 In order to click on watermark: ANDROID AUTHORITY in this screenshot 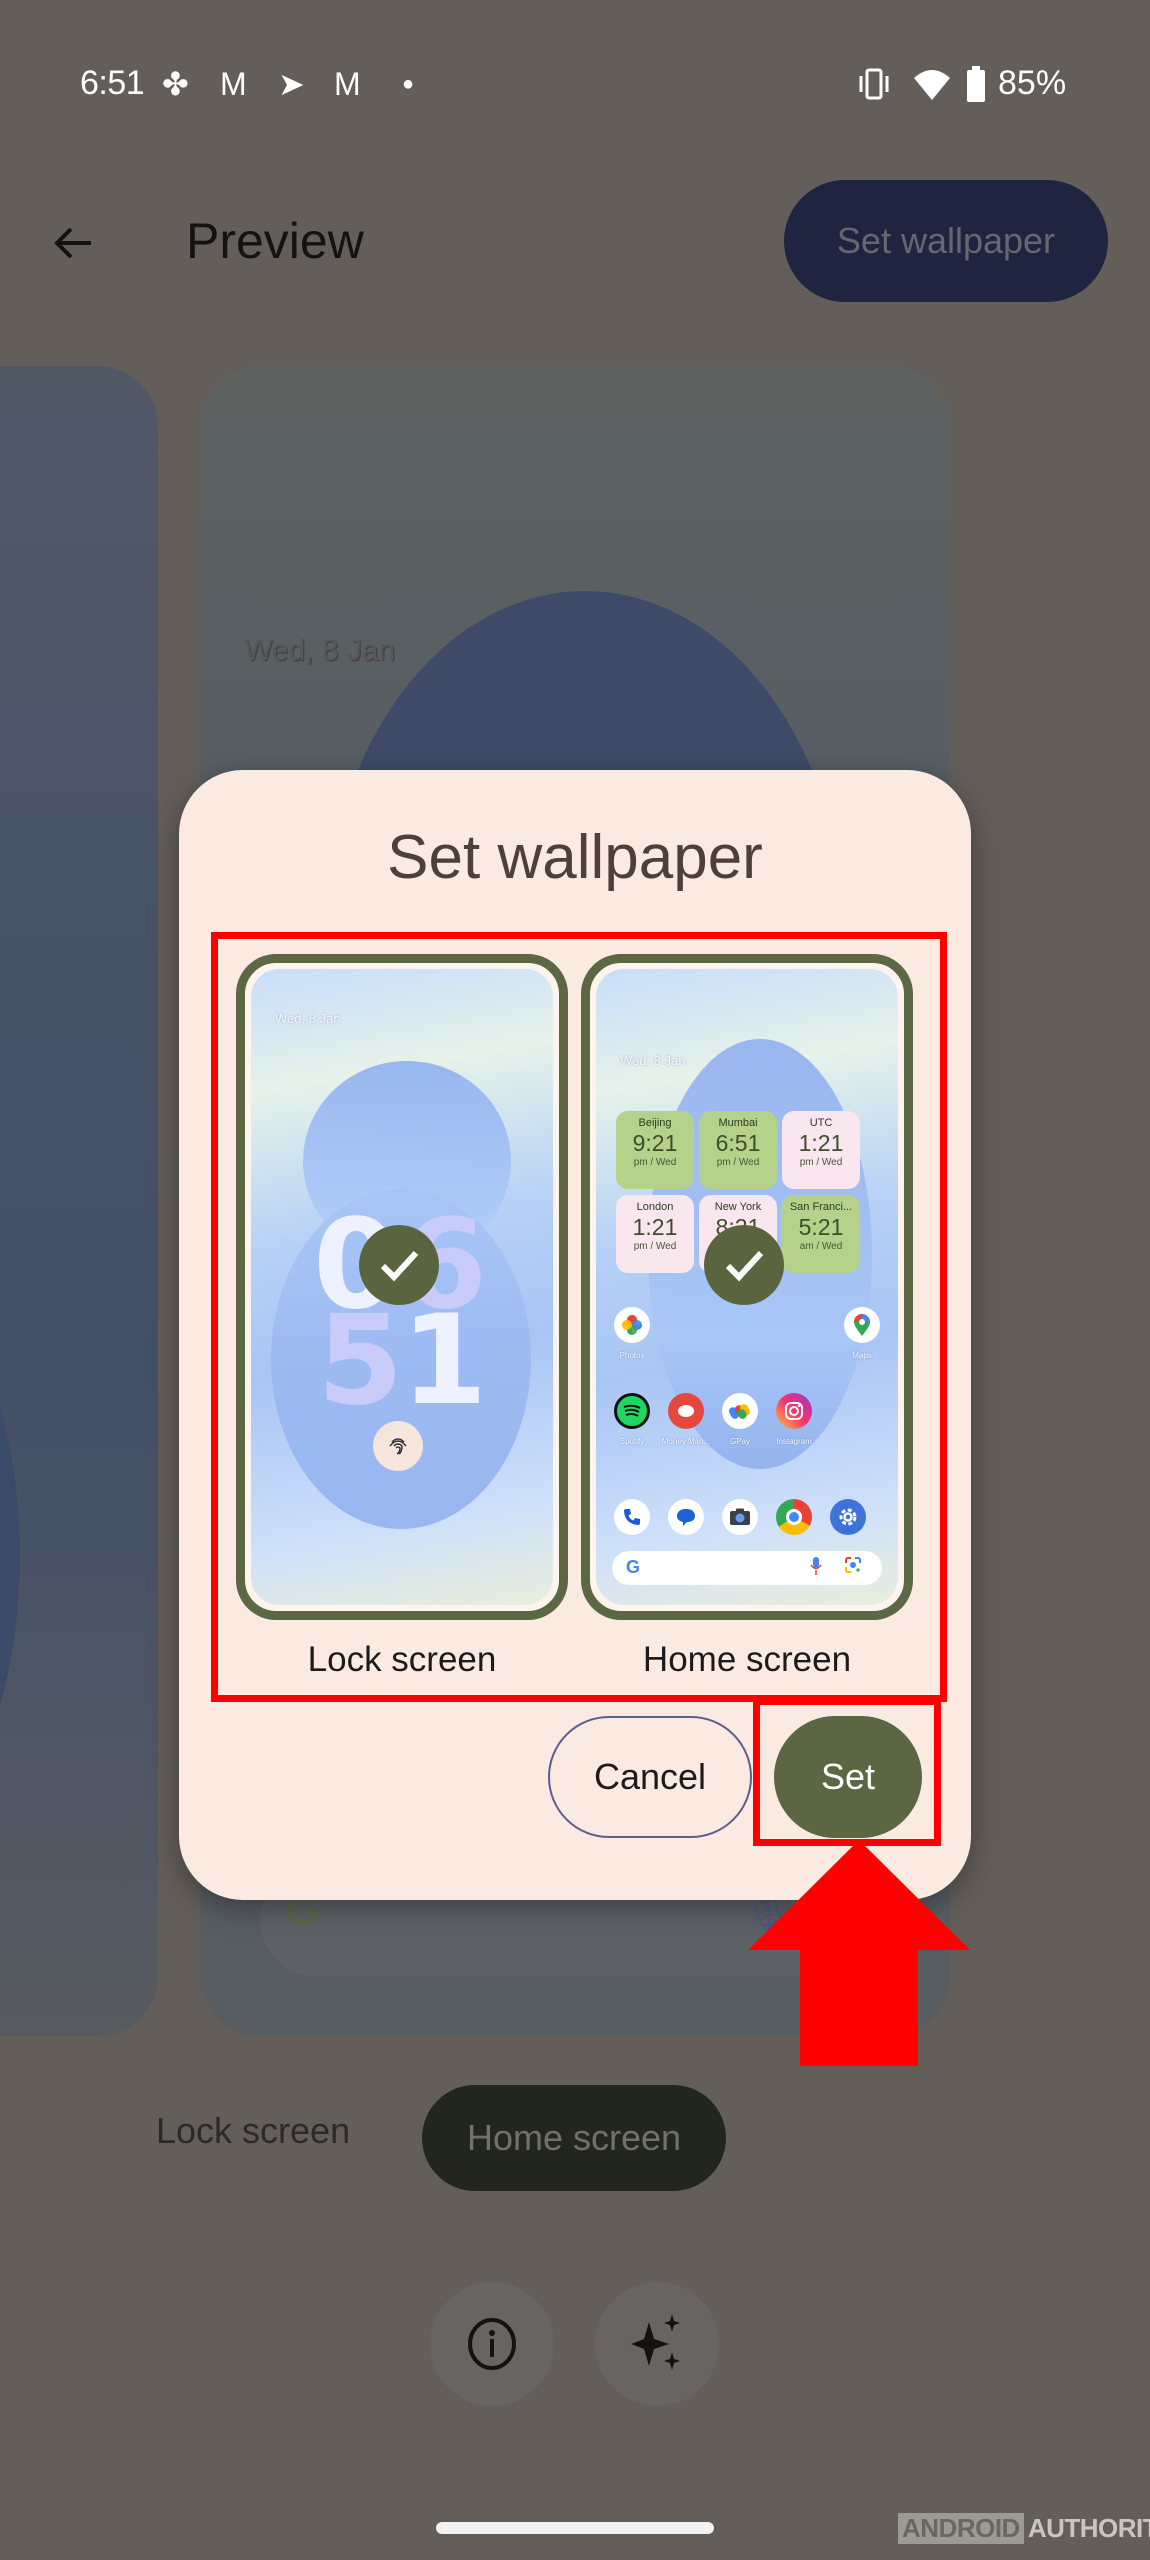, I will do `click(1024, 2528)`.